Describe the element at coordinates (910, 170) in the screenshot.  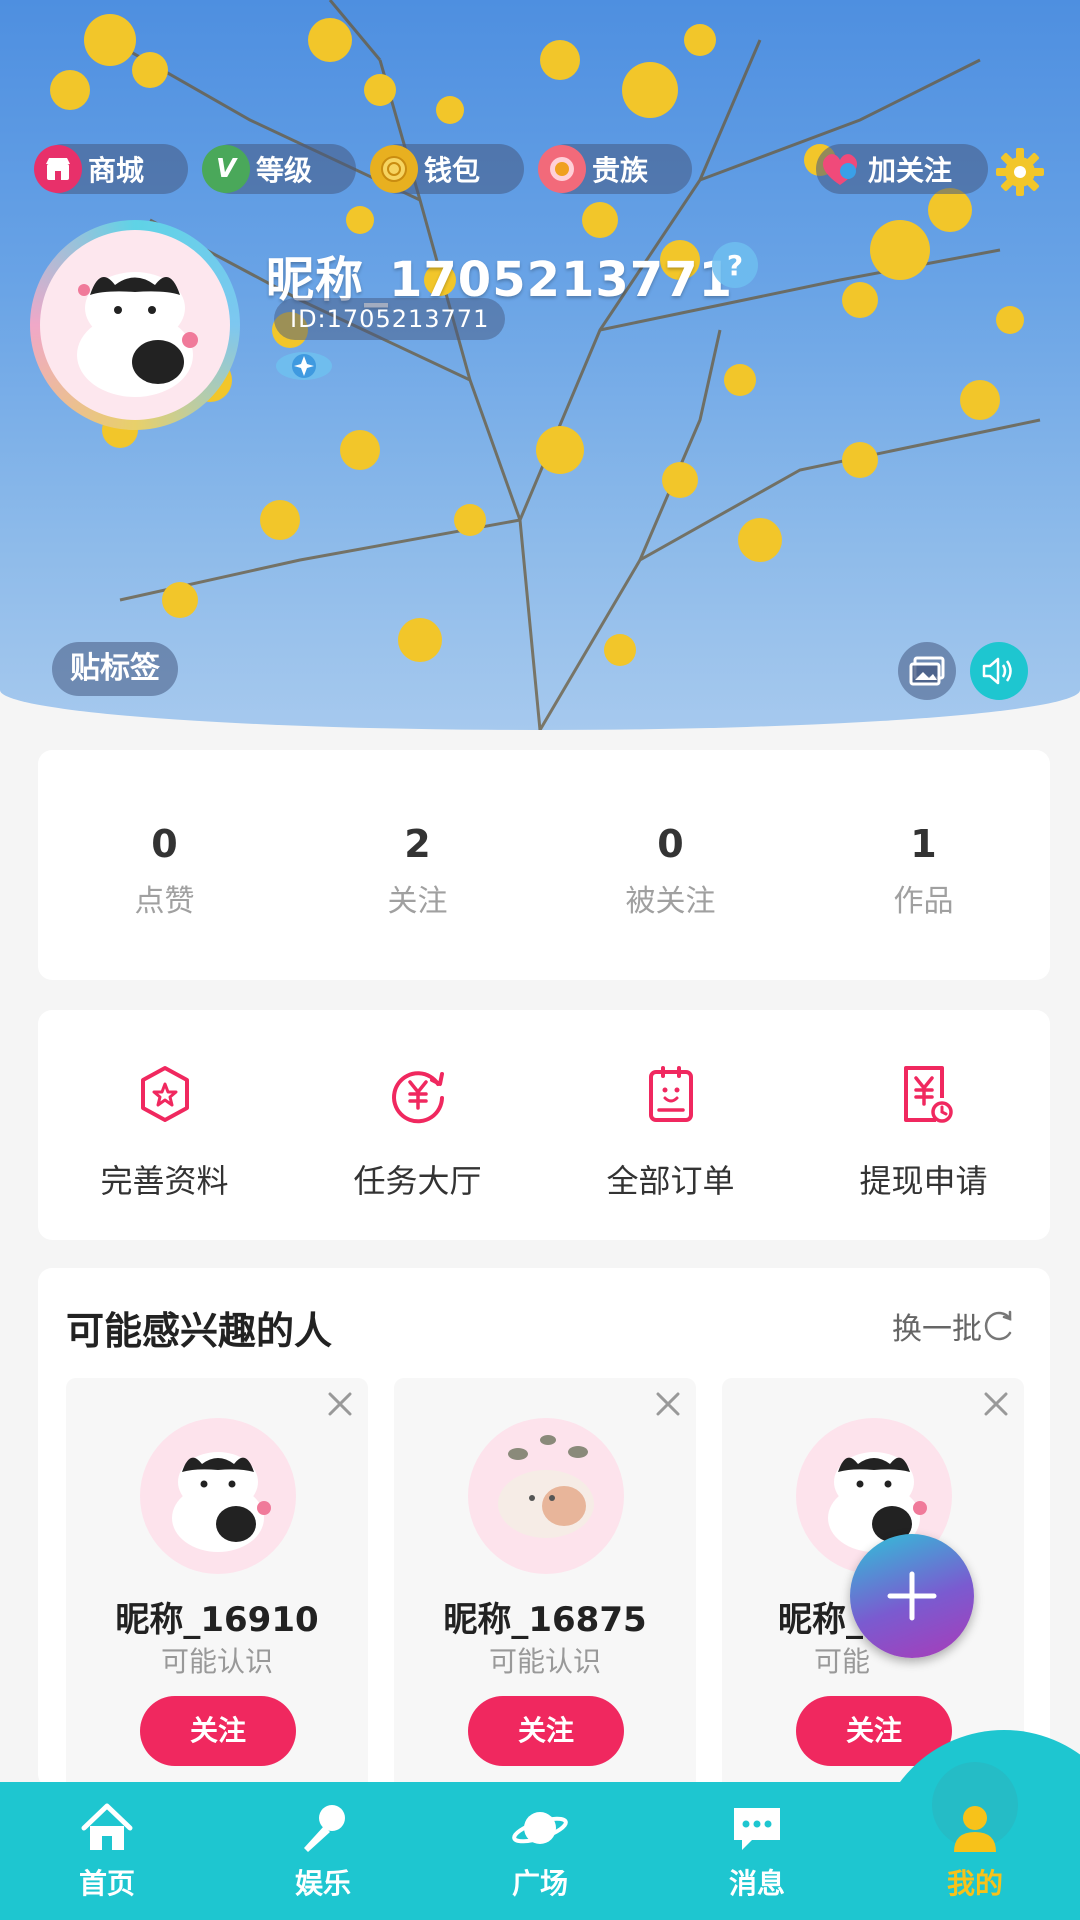
I see `add-follow-label: 加关注` at that location.